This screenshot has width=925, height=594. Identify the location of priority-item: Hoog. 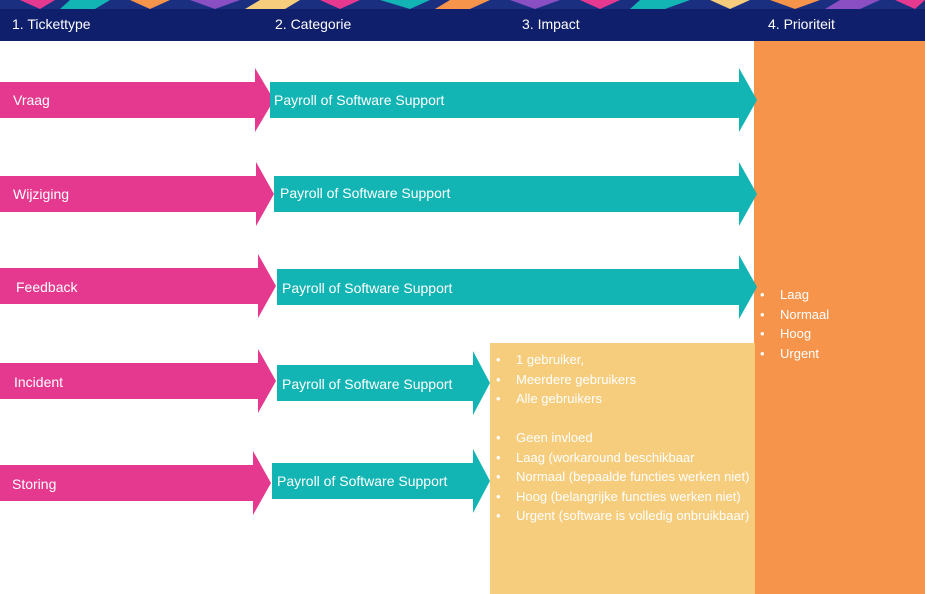
(794, 334).